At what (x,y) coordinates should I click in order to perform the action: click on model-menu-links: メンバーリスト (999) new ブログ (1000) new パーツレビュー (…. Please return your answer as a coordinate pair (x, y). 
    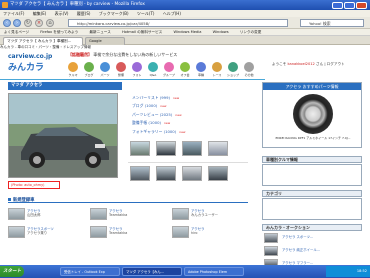
    Looking at the image, I should click on (158, 115).